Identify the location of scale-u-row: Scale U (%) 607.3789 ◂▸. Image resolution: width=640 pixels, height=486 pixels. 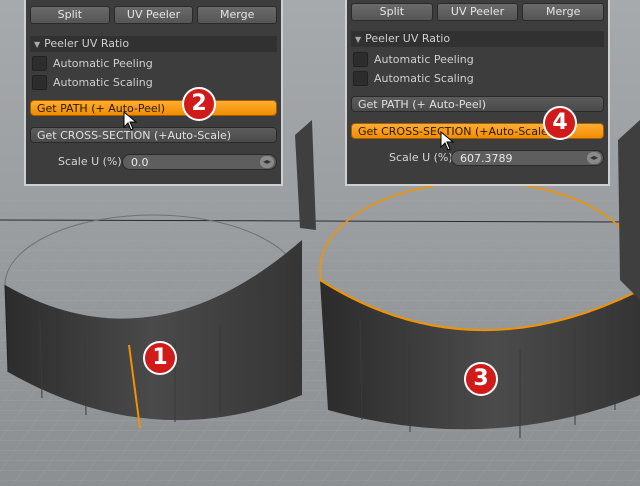
(477, 158).